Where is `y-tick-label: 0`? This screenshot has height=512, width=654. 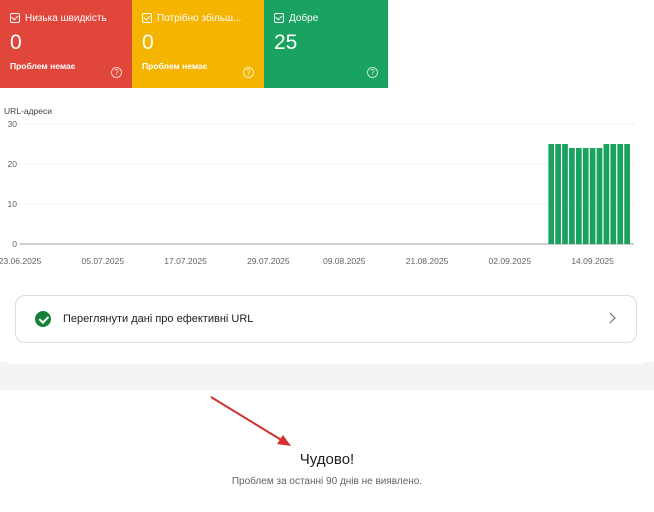 y-tick-label: 0 is located at coordinates (14, 244).